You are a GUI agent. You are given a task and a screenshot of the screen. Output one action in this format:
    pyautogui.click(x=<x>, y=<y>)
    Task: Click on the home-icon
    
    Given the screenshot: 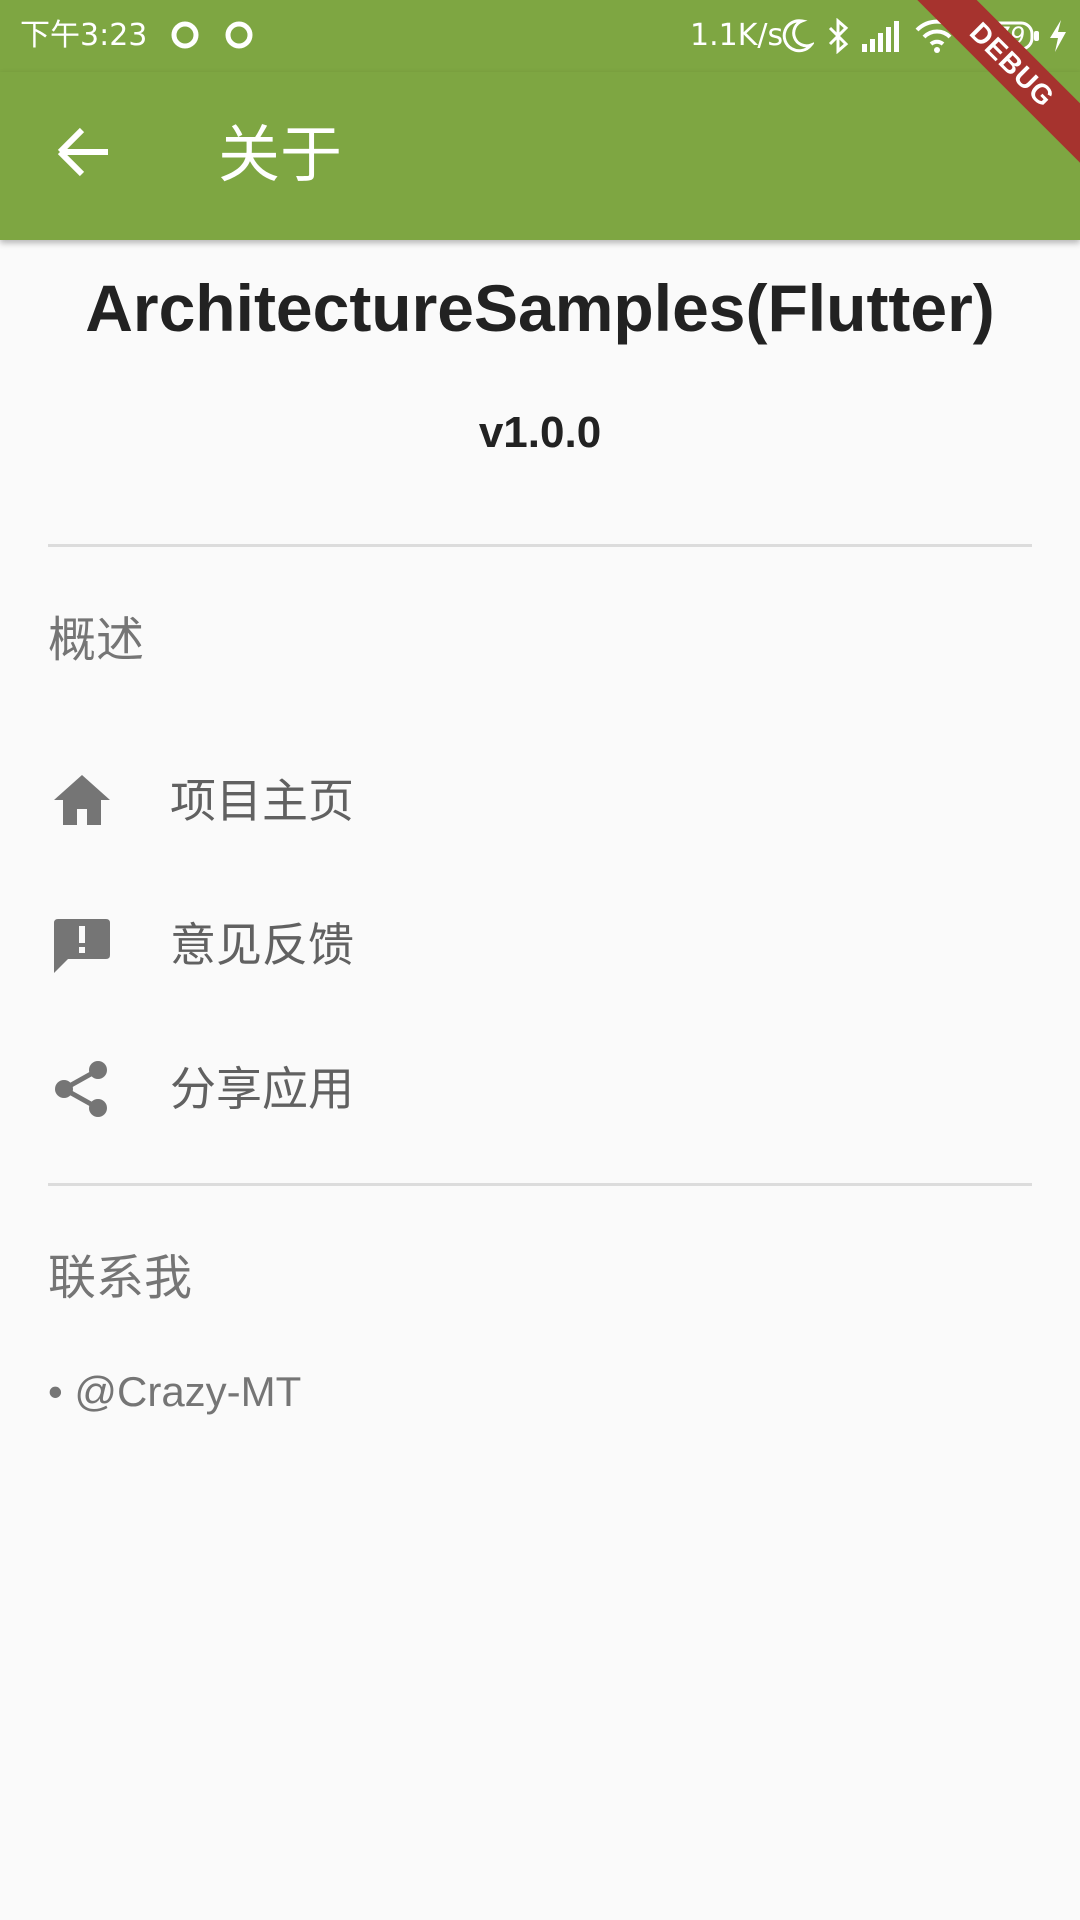 What is the action you would take?
    pyautogui.click(x=82, y=800)
    